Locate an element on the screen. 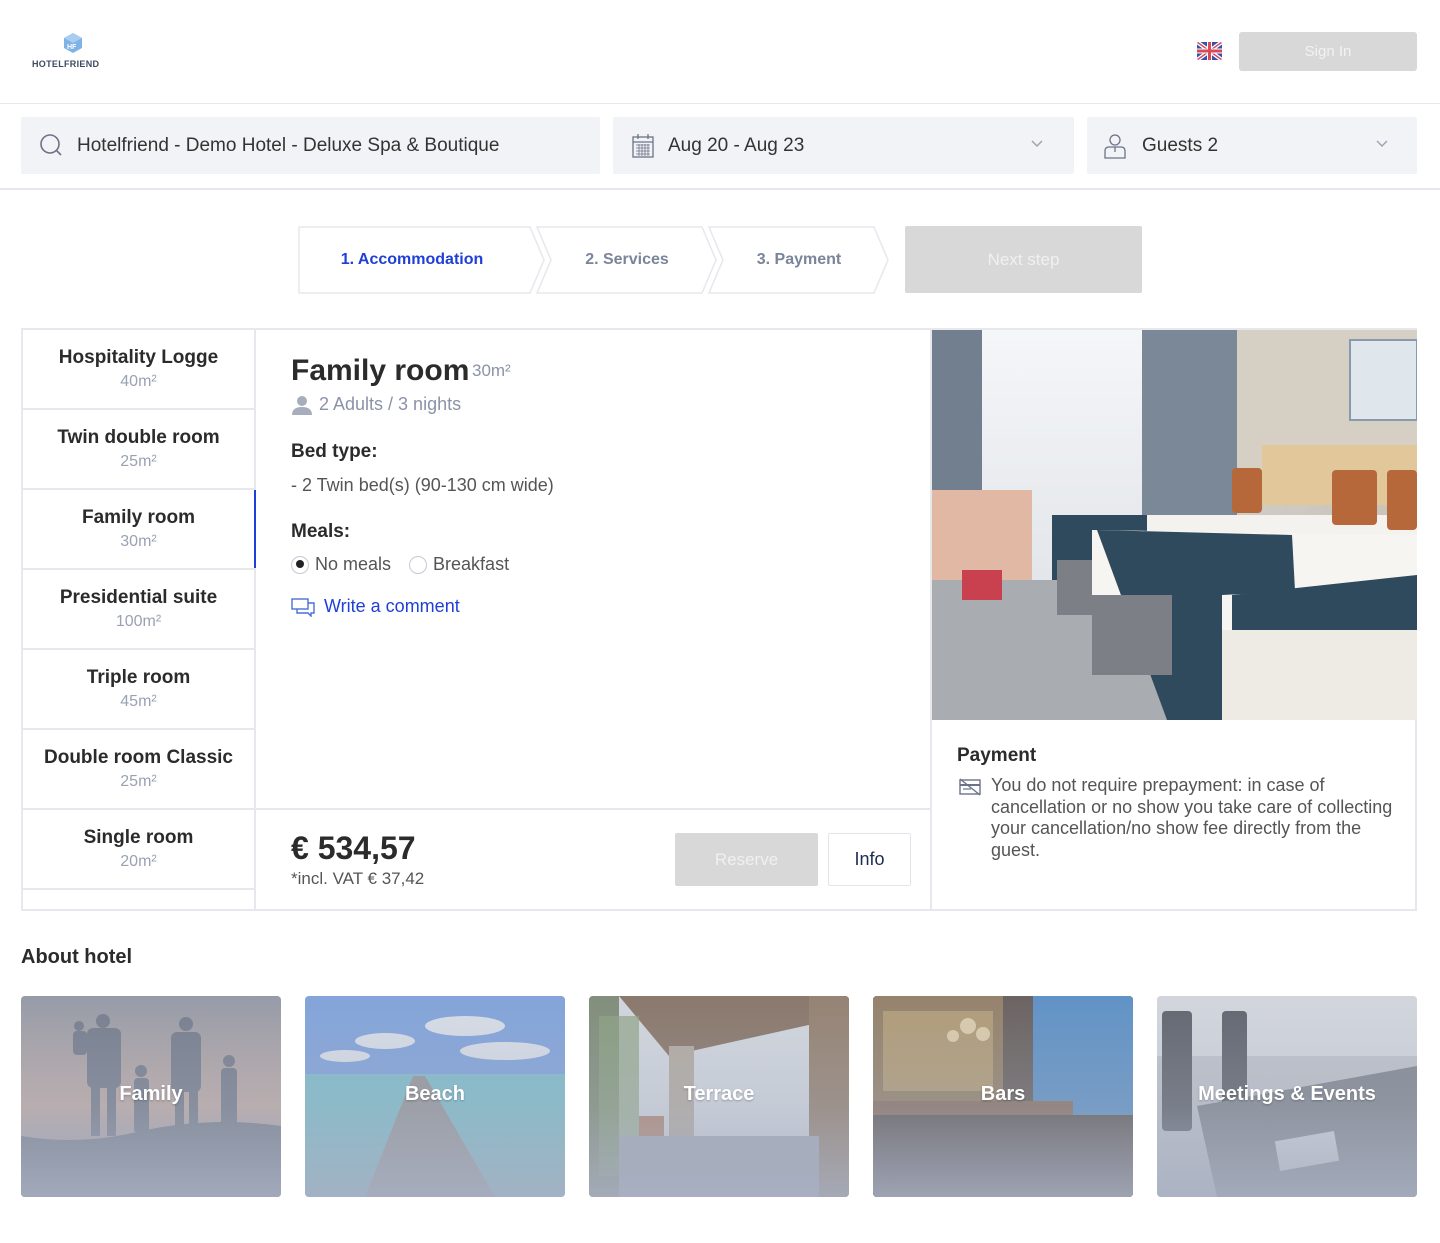  radio-unselected is located at coordinates (418, 564).